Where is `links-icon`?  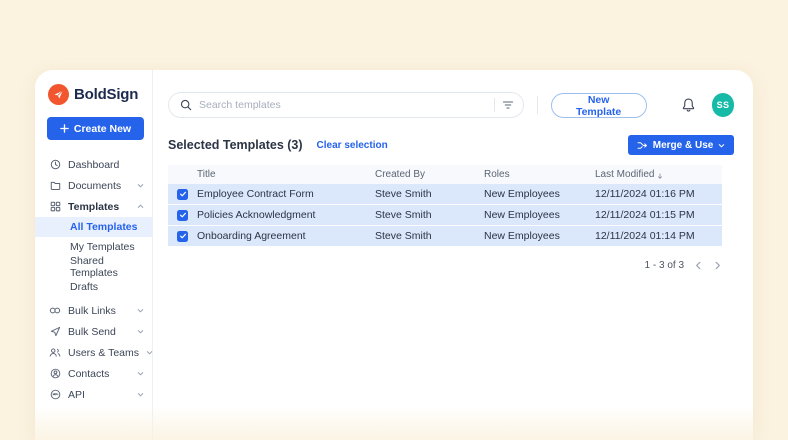
links-icon is located at coordinates (55, 310).